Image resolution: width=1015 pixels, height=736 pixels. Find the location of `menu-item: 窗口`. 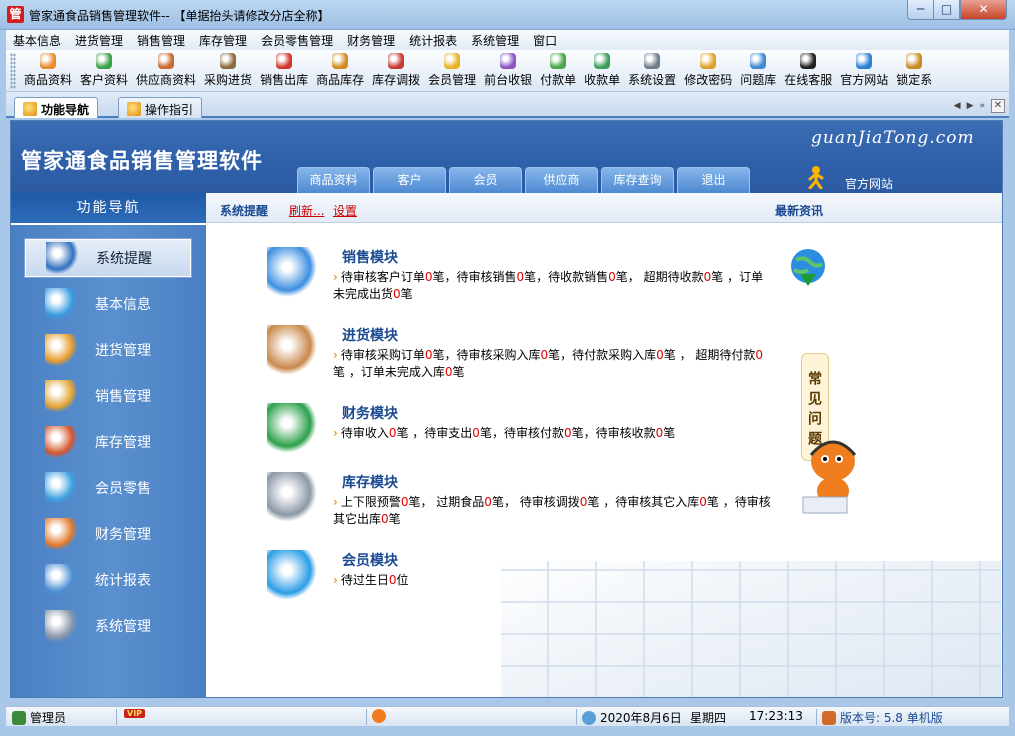

menu-item: 窗口 is located at coordinates (545, 40).